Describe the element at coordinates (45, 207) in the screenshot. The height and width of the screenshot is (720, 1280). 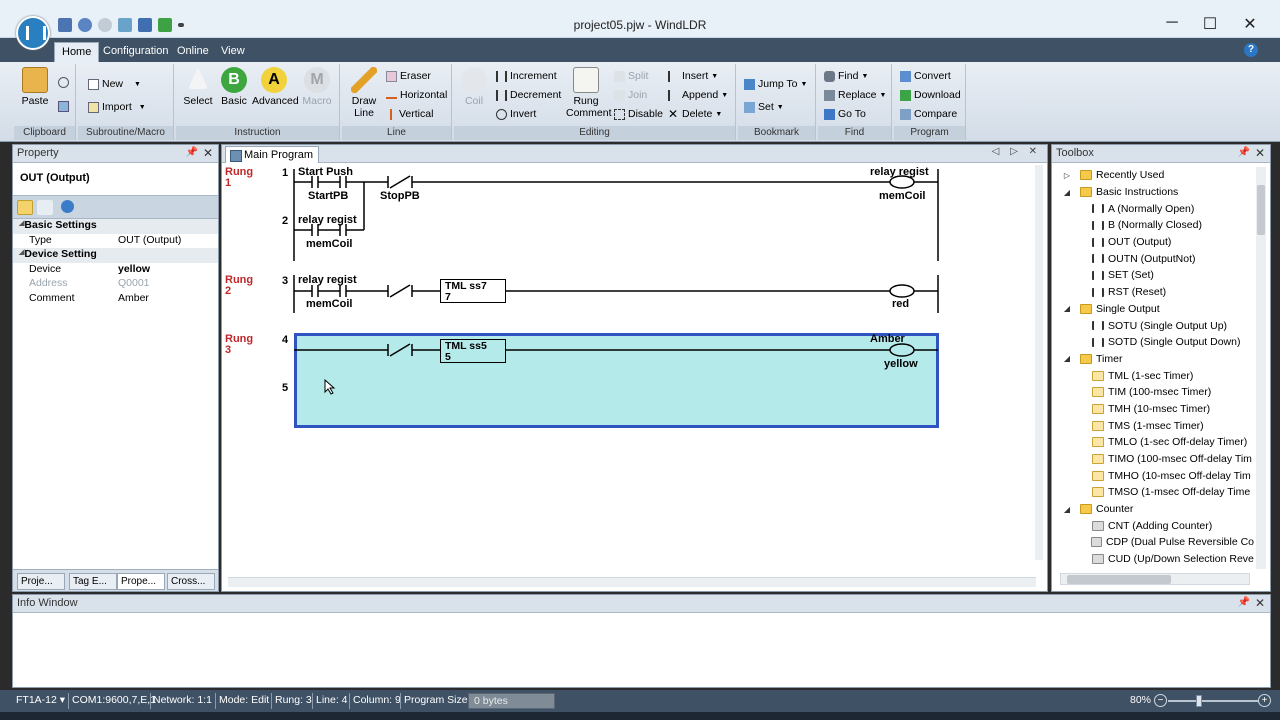
I see `alphabetical-icon` at that location.